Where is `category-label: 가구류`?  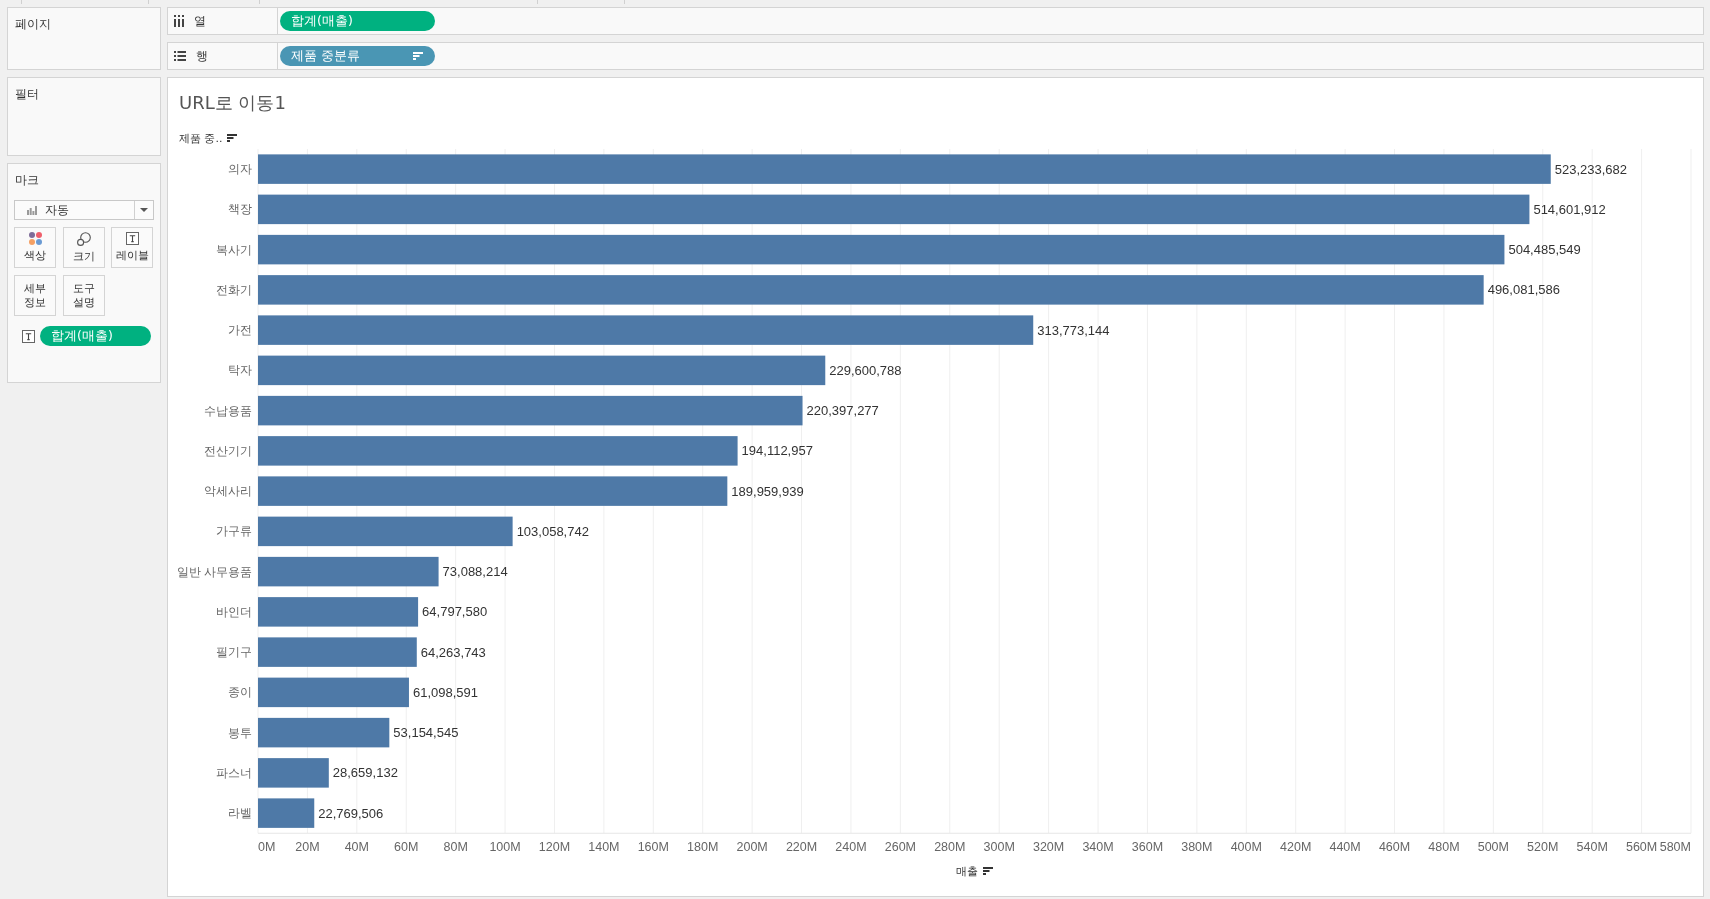
category-label: 가구류 is located at coordinates (234, 531).